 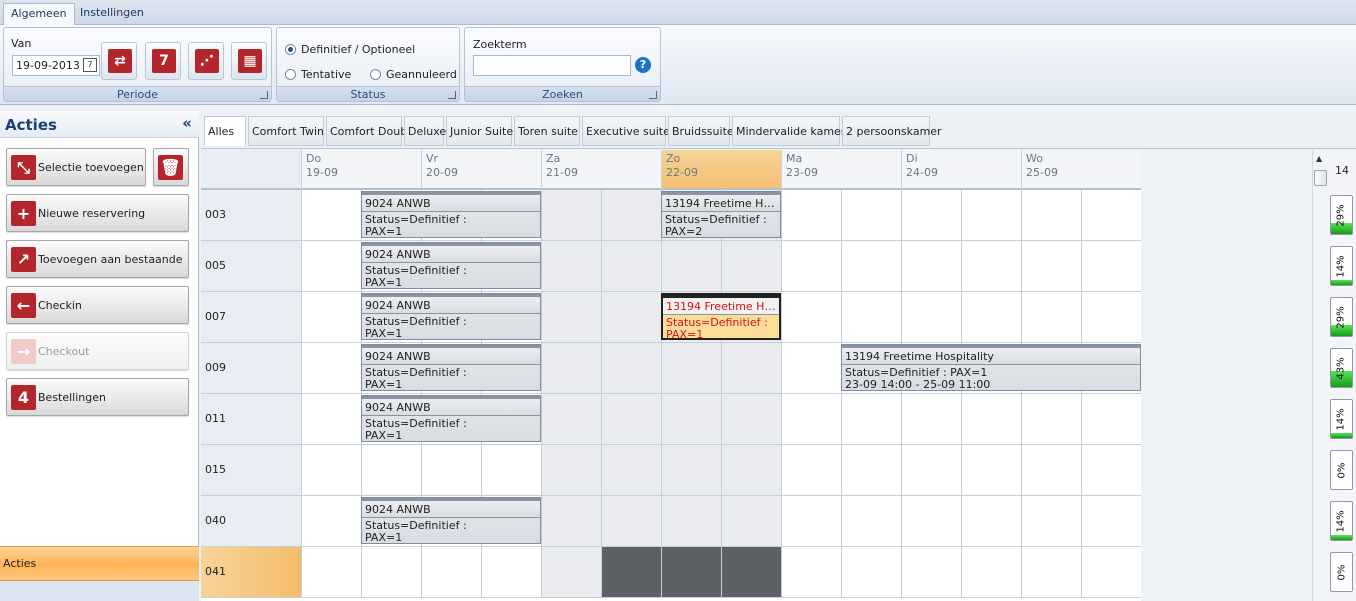 I want to click on occupancy-percent-wrap: 43%, so click(x=1341, y=368).